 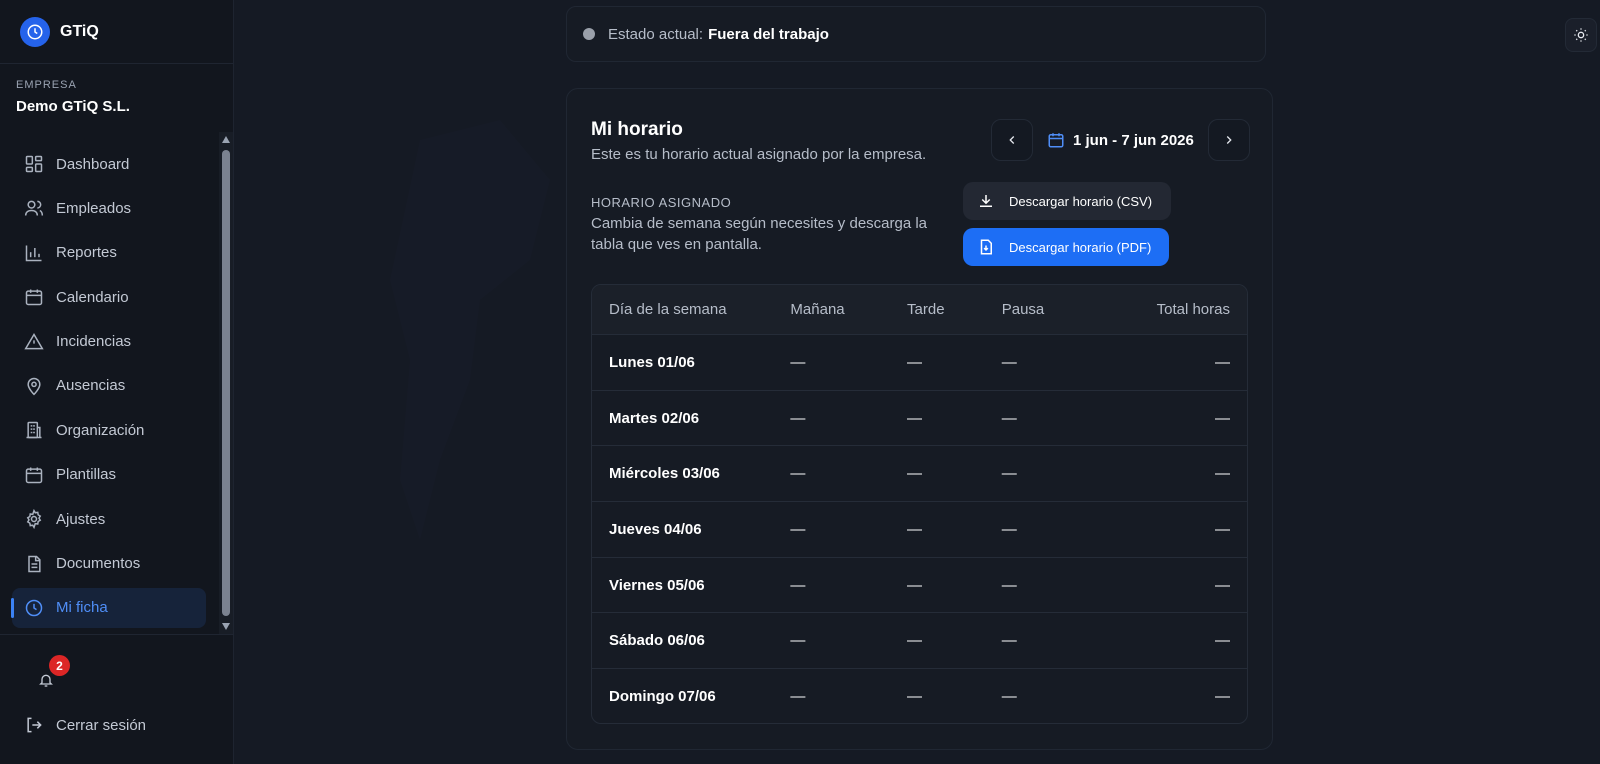 I want to click on assigned-schedule-label: HORARIO ASIGNADO, so click(x=661, y=202).